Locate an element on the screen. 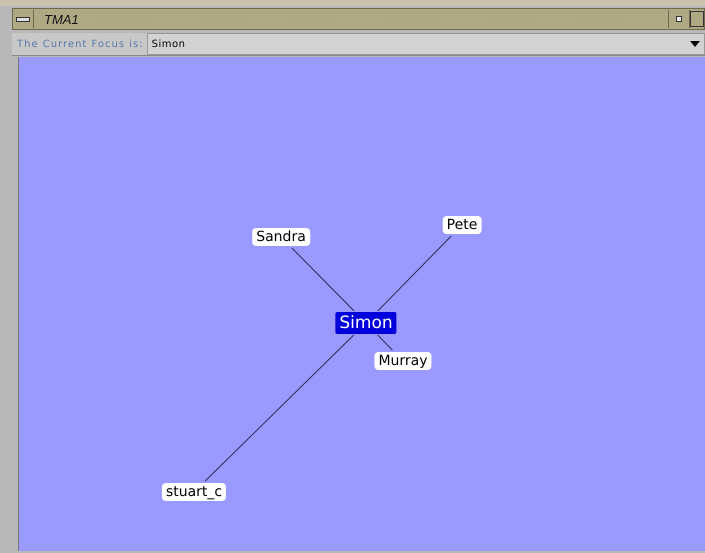  graph-node: Sandra is located at coordinates (281, 237).